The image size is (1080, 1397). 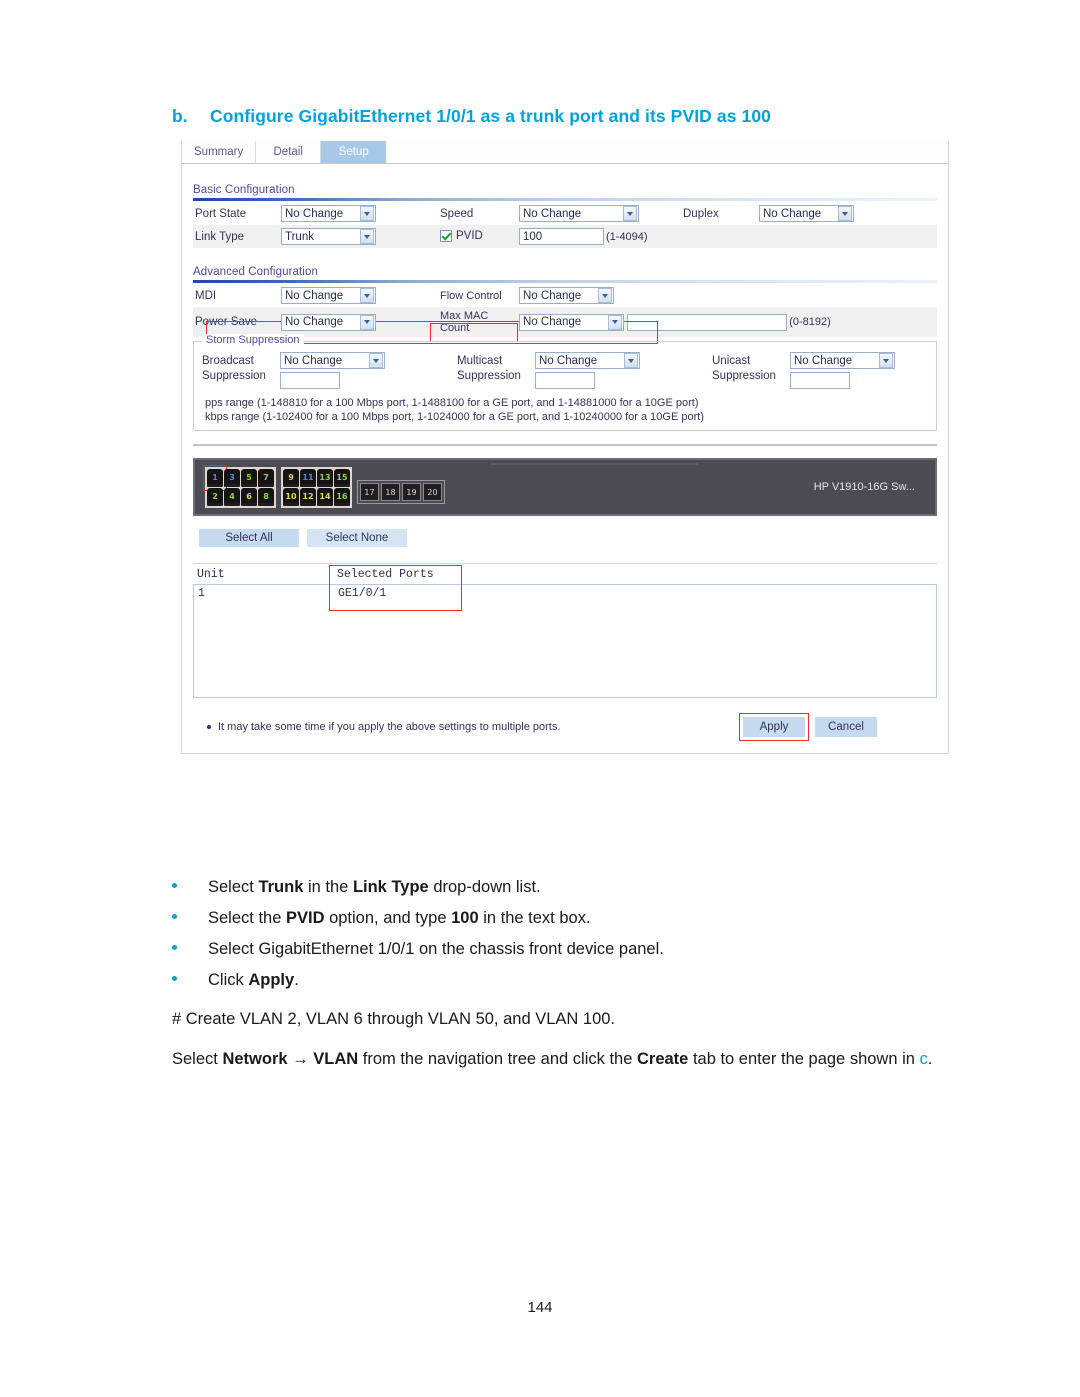 I want to click on speed-select: No Change, so click(x=579, y=213).